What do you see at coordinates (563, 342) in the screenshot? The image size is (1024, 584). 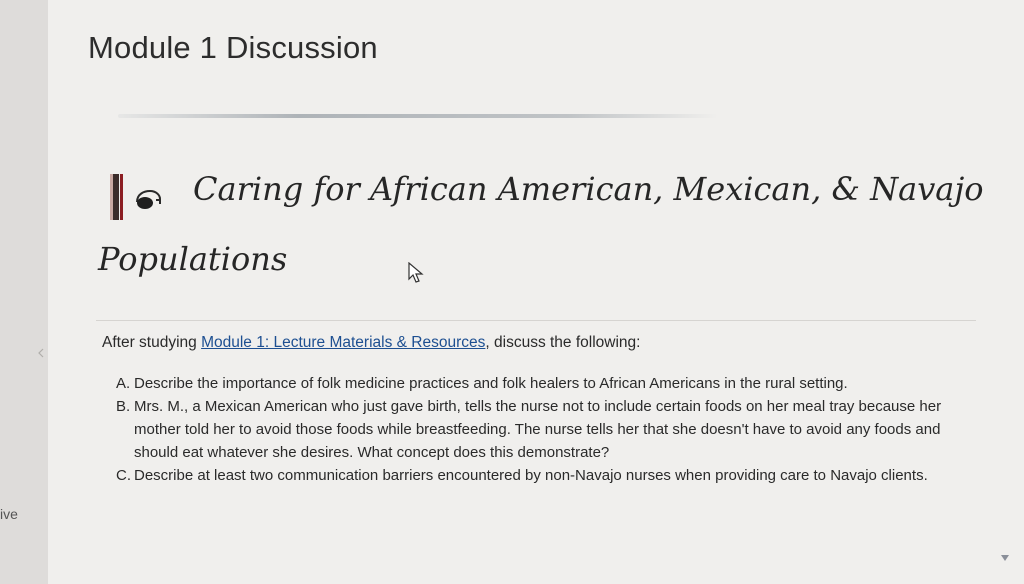 I see `intro-suffix: , discuss the following:` at bounding box center [563, 342].